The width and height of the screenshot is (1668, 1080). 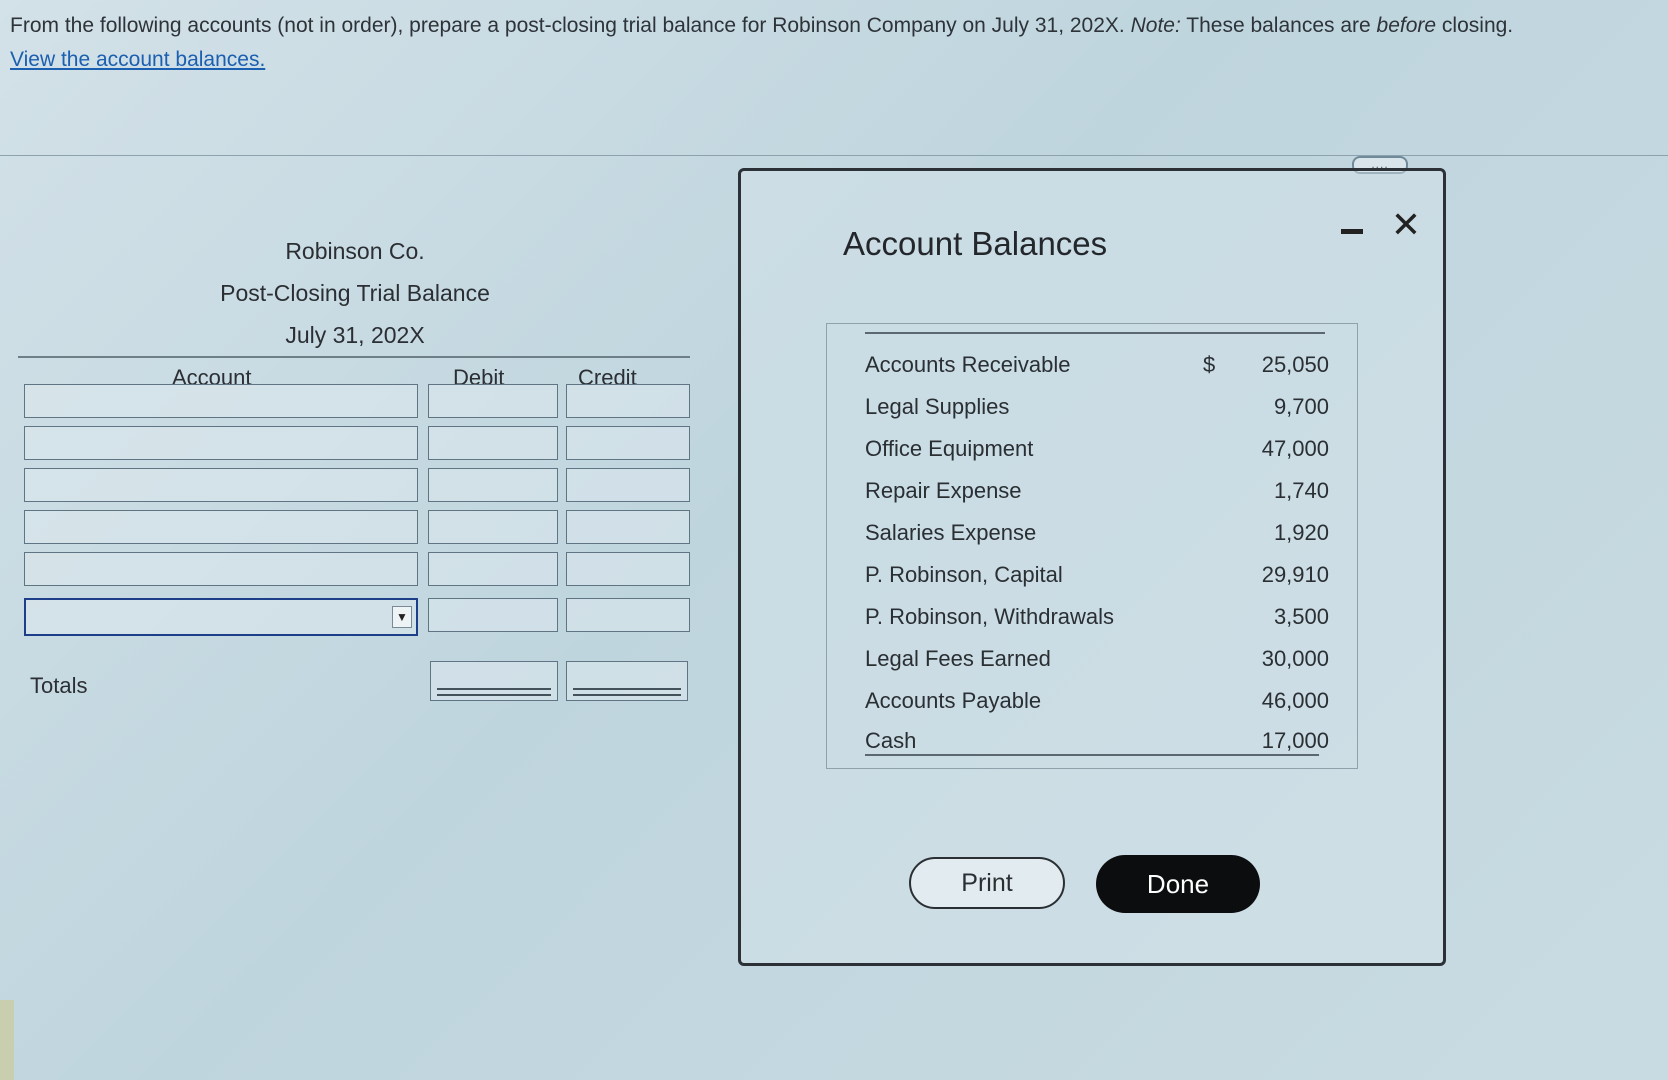 What do you see at coordinates (943, 490) in the screenshot?
I see `account-name: Repair Expense` at bounding box center [943, 490].